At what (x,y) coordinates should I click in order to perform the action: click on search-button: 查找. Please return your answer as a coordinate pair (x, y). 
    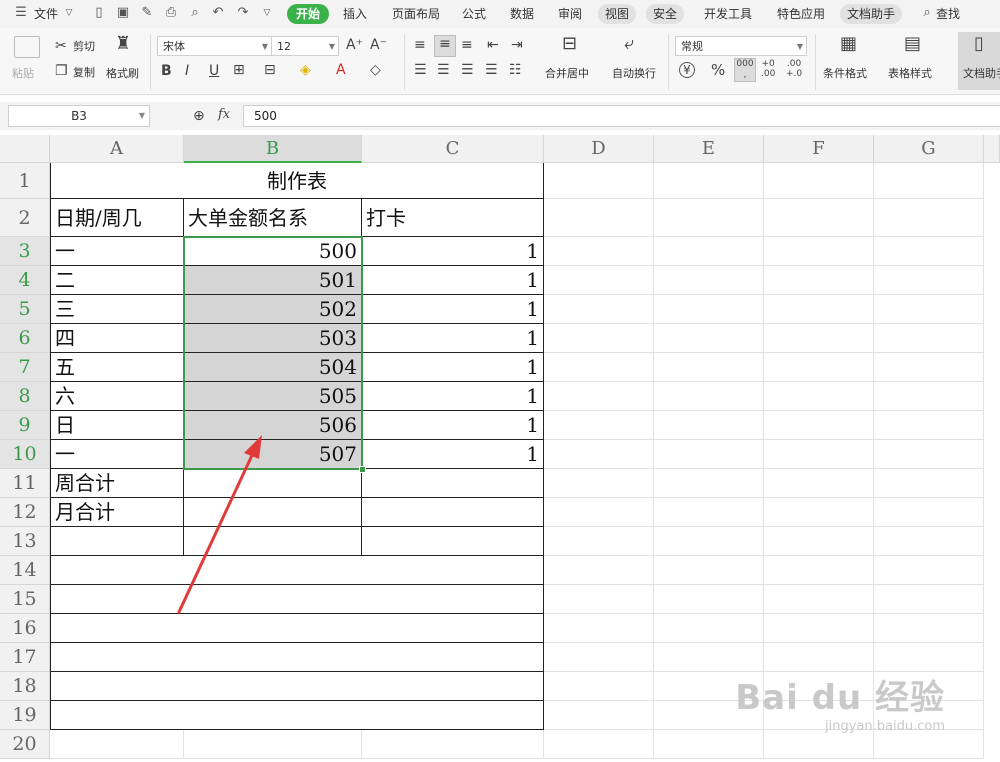
    Looking at the image, I should click on (948, 14).